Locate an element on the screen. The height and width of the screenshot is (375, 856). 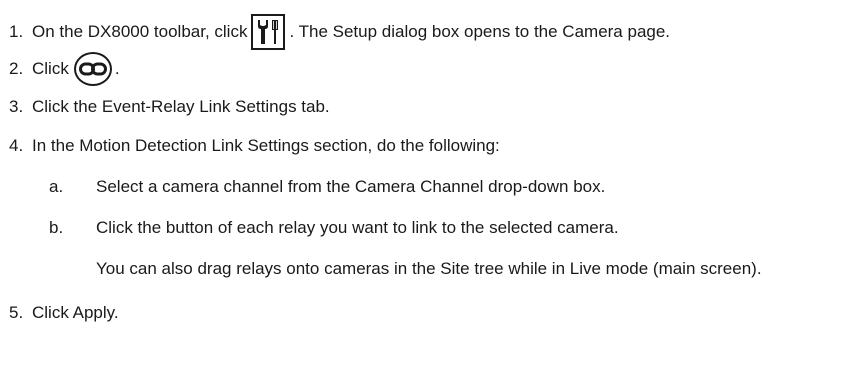
step-text: Click Apply. is located at coordinates (75, 312).